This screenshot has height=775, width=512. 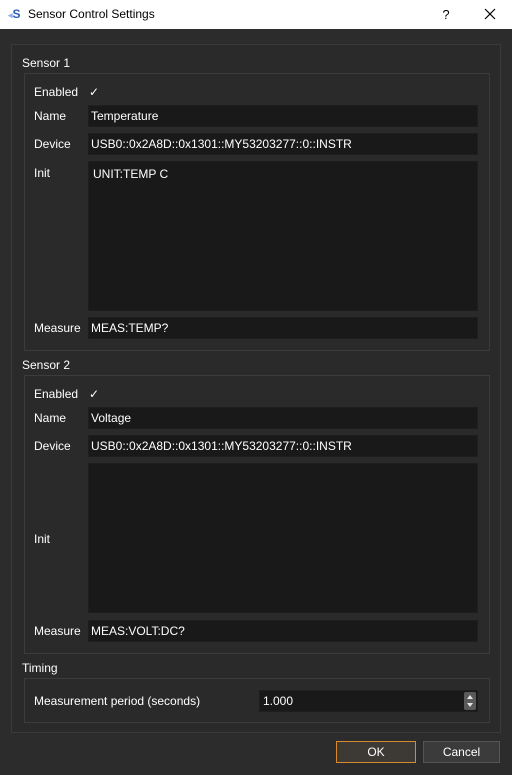 I want to click on sensor2-enabled-checkbox: ✓, so click(x=95, y=394).